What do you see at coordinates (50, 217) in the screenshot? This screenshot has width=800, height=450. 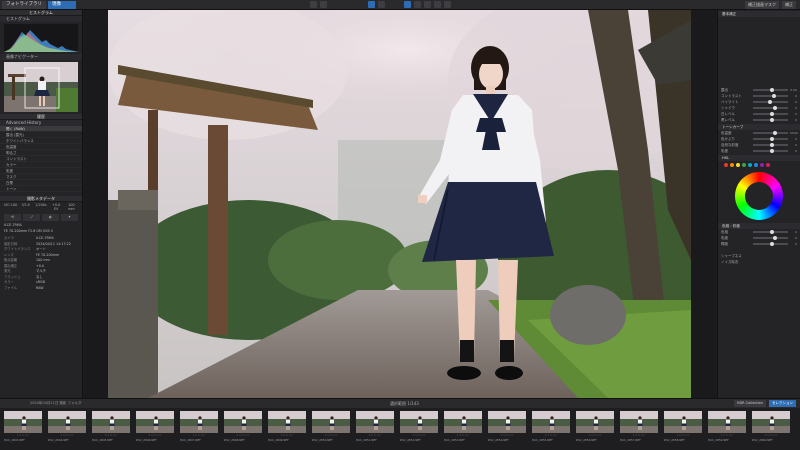 I see `tool-button: ◐` at bounding box center [50, 217].